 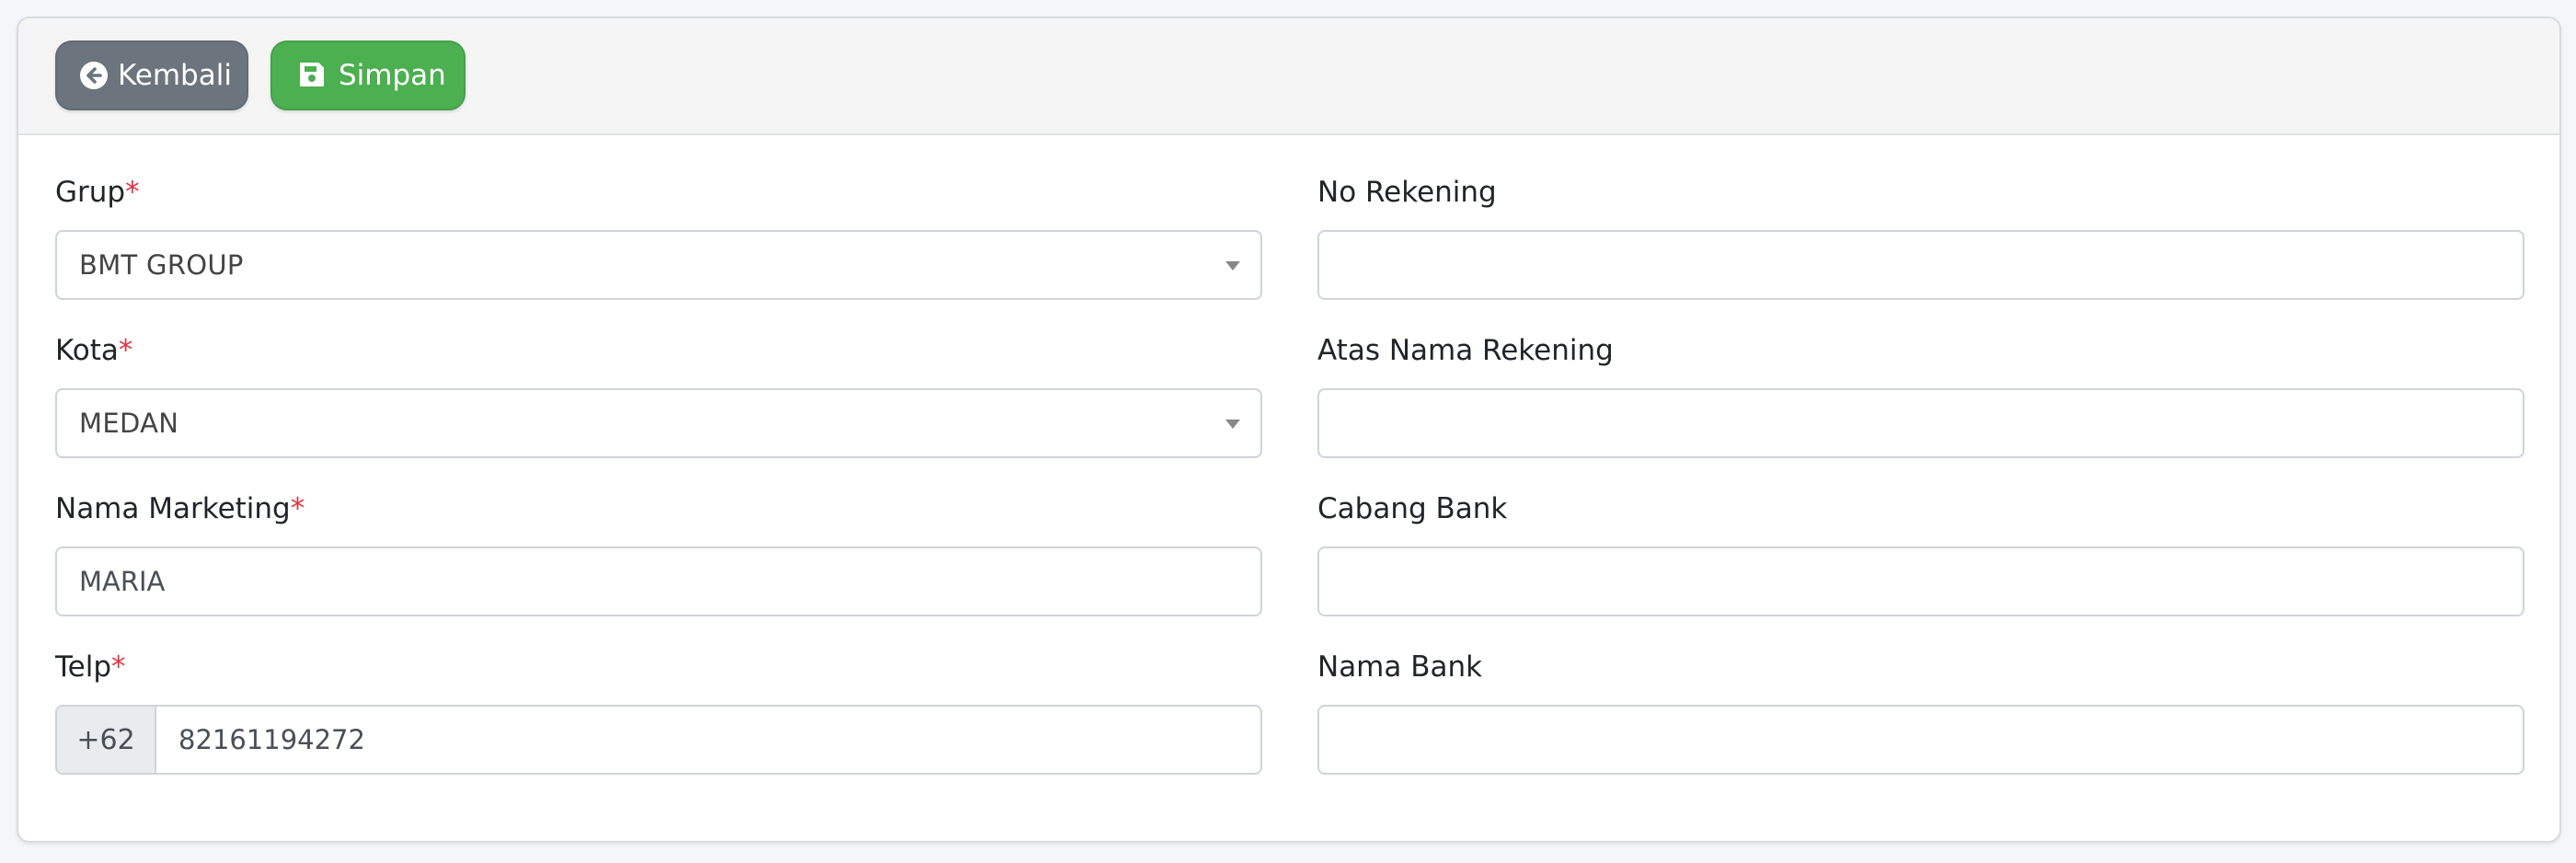 I want to click on arrow-circle-left-icon, so click(x=94, y=75).